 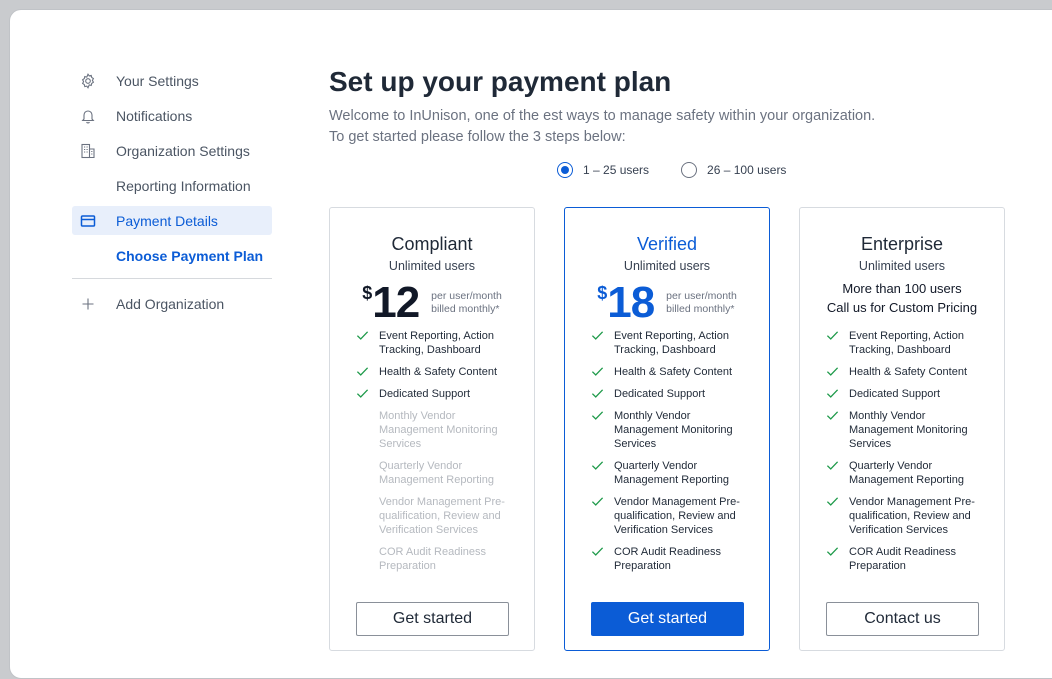 What do you see at coordinates (88, 116) in the screenshot?
I see `bell-icon` at bounding box center [88, 116].